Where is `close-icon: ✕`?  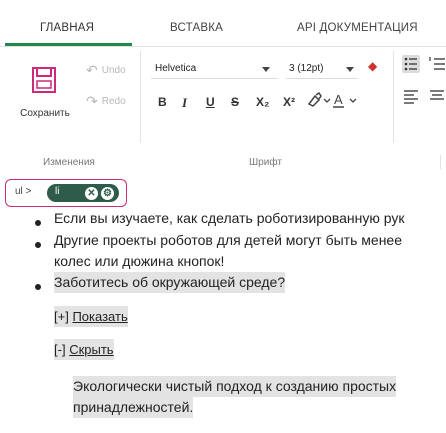
close-icon: ✕ is located at coordinates (91, 193).